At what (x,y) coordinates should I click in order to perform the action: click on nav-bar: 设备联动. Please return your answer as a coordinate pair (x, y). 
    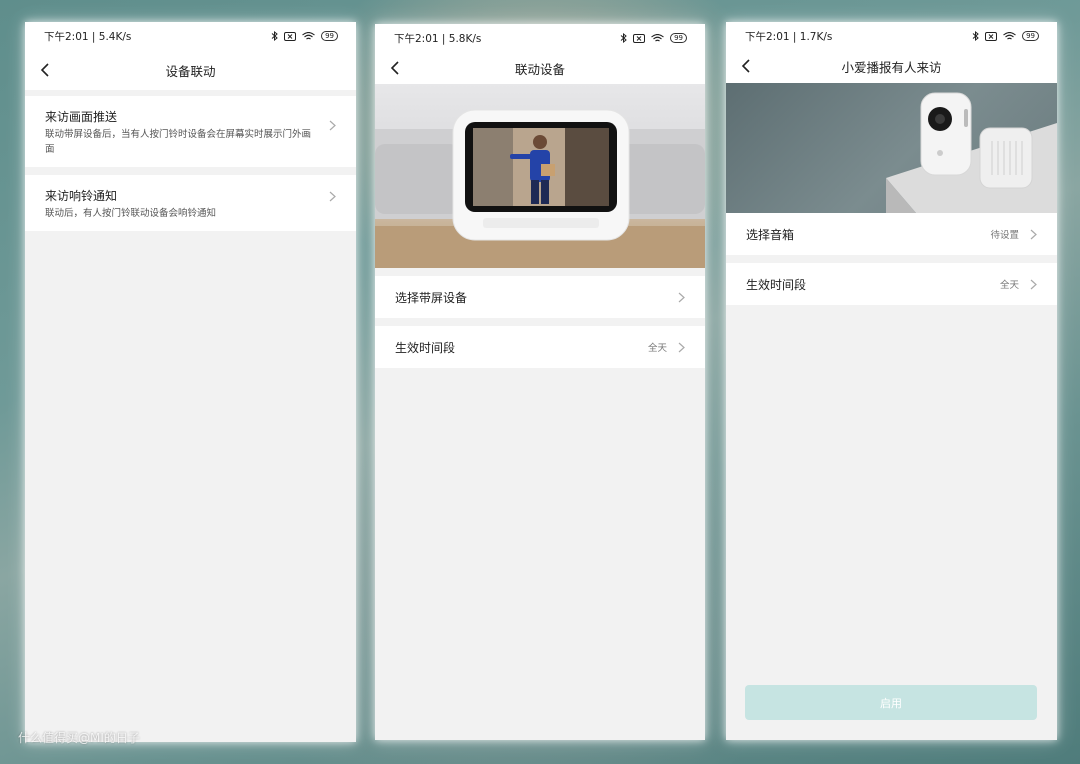
    Looking at the image, I should click on (190, 70).